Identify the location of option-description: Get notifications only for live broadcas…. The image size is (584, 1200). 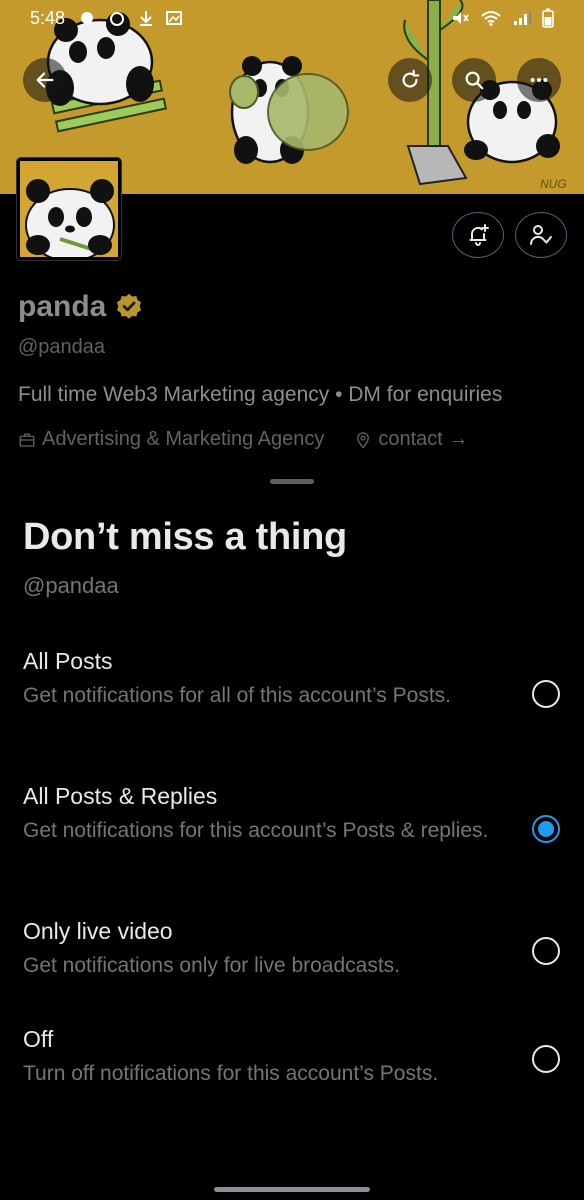
(212, 965).